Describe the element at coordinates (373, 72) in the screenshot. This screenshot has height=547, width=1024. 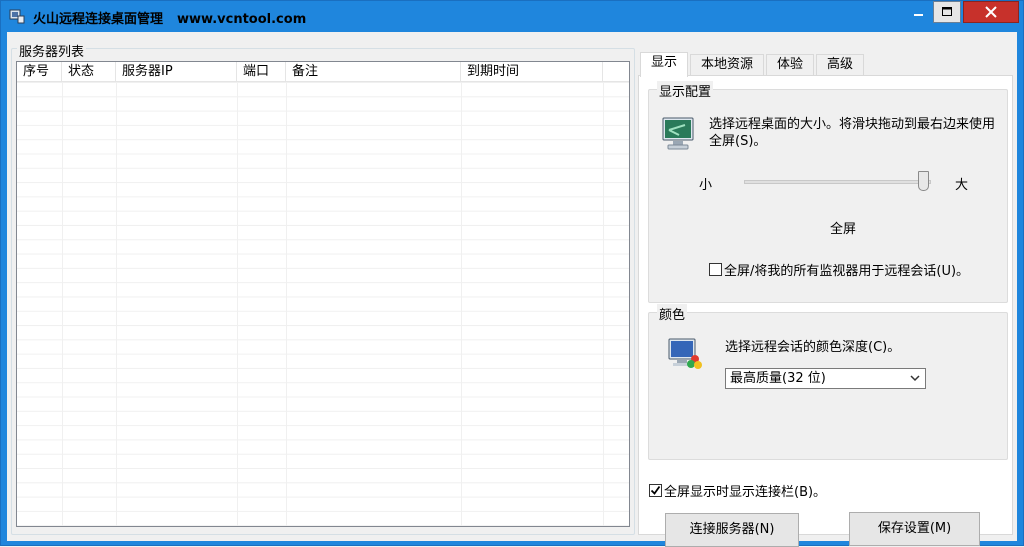
I see `column-header-note: 备注` at that location.